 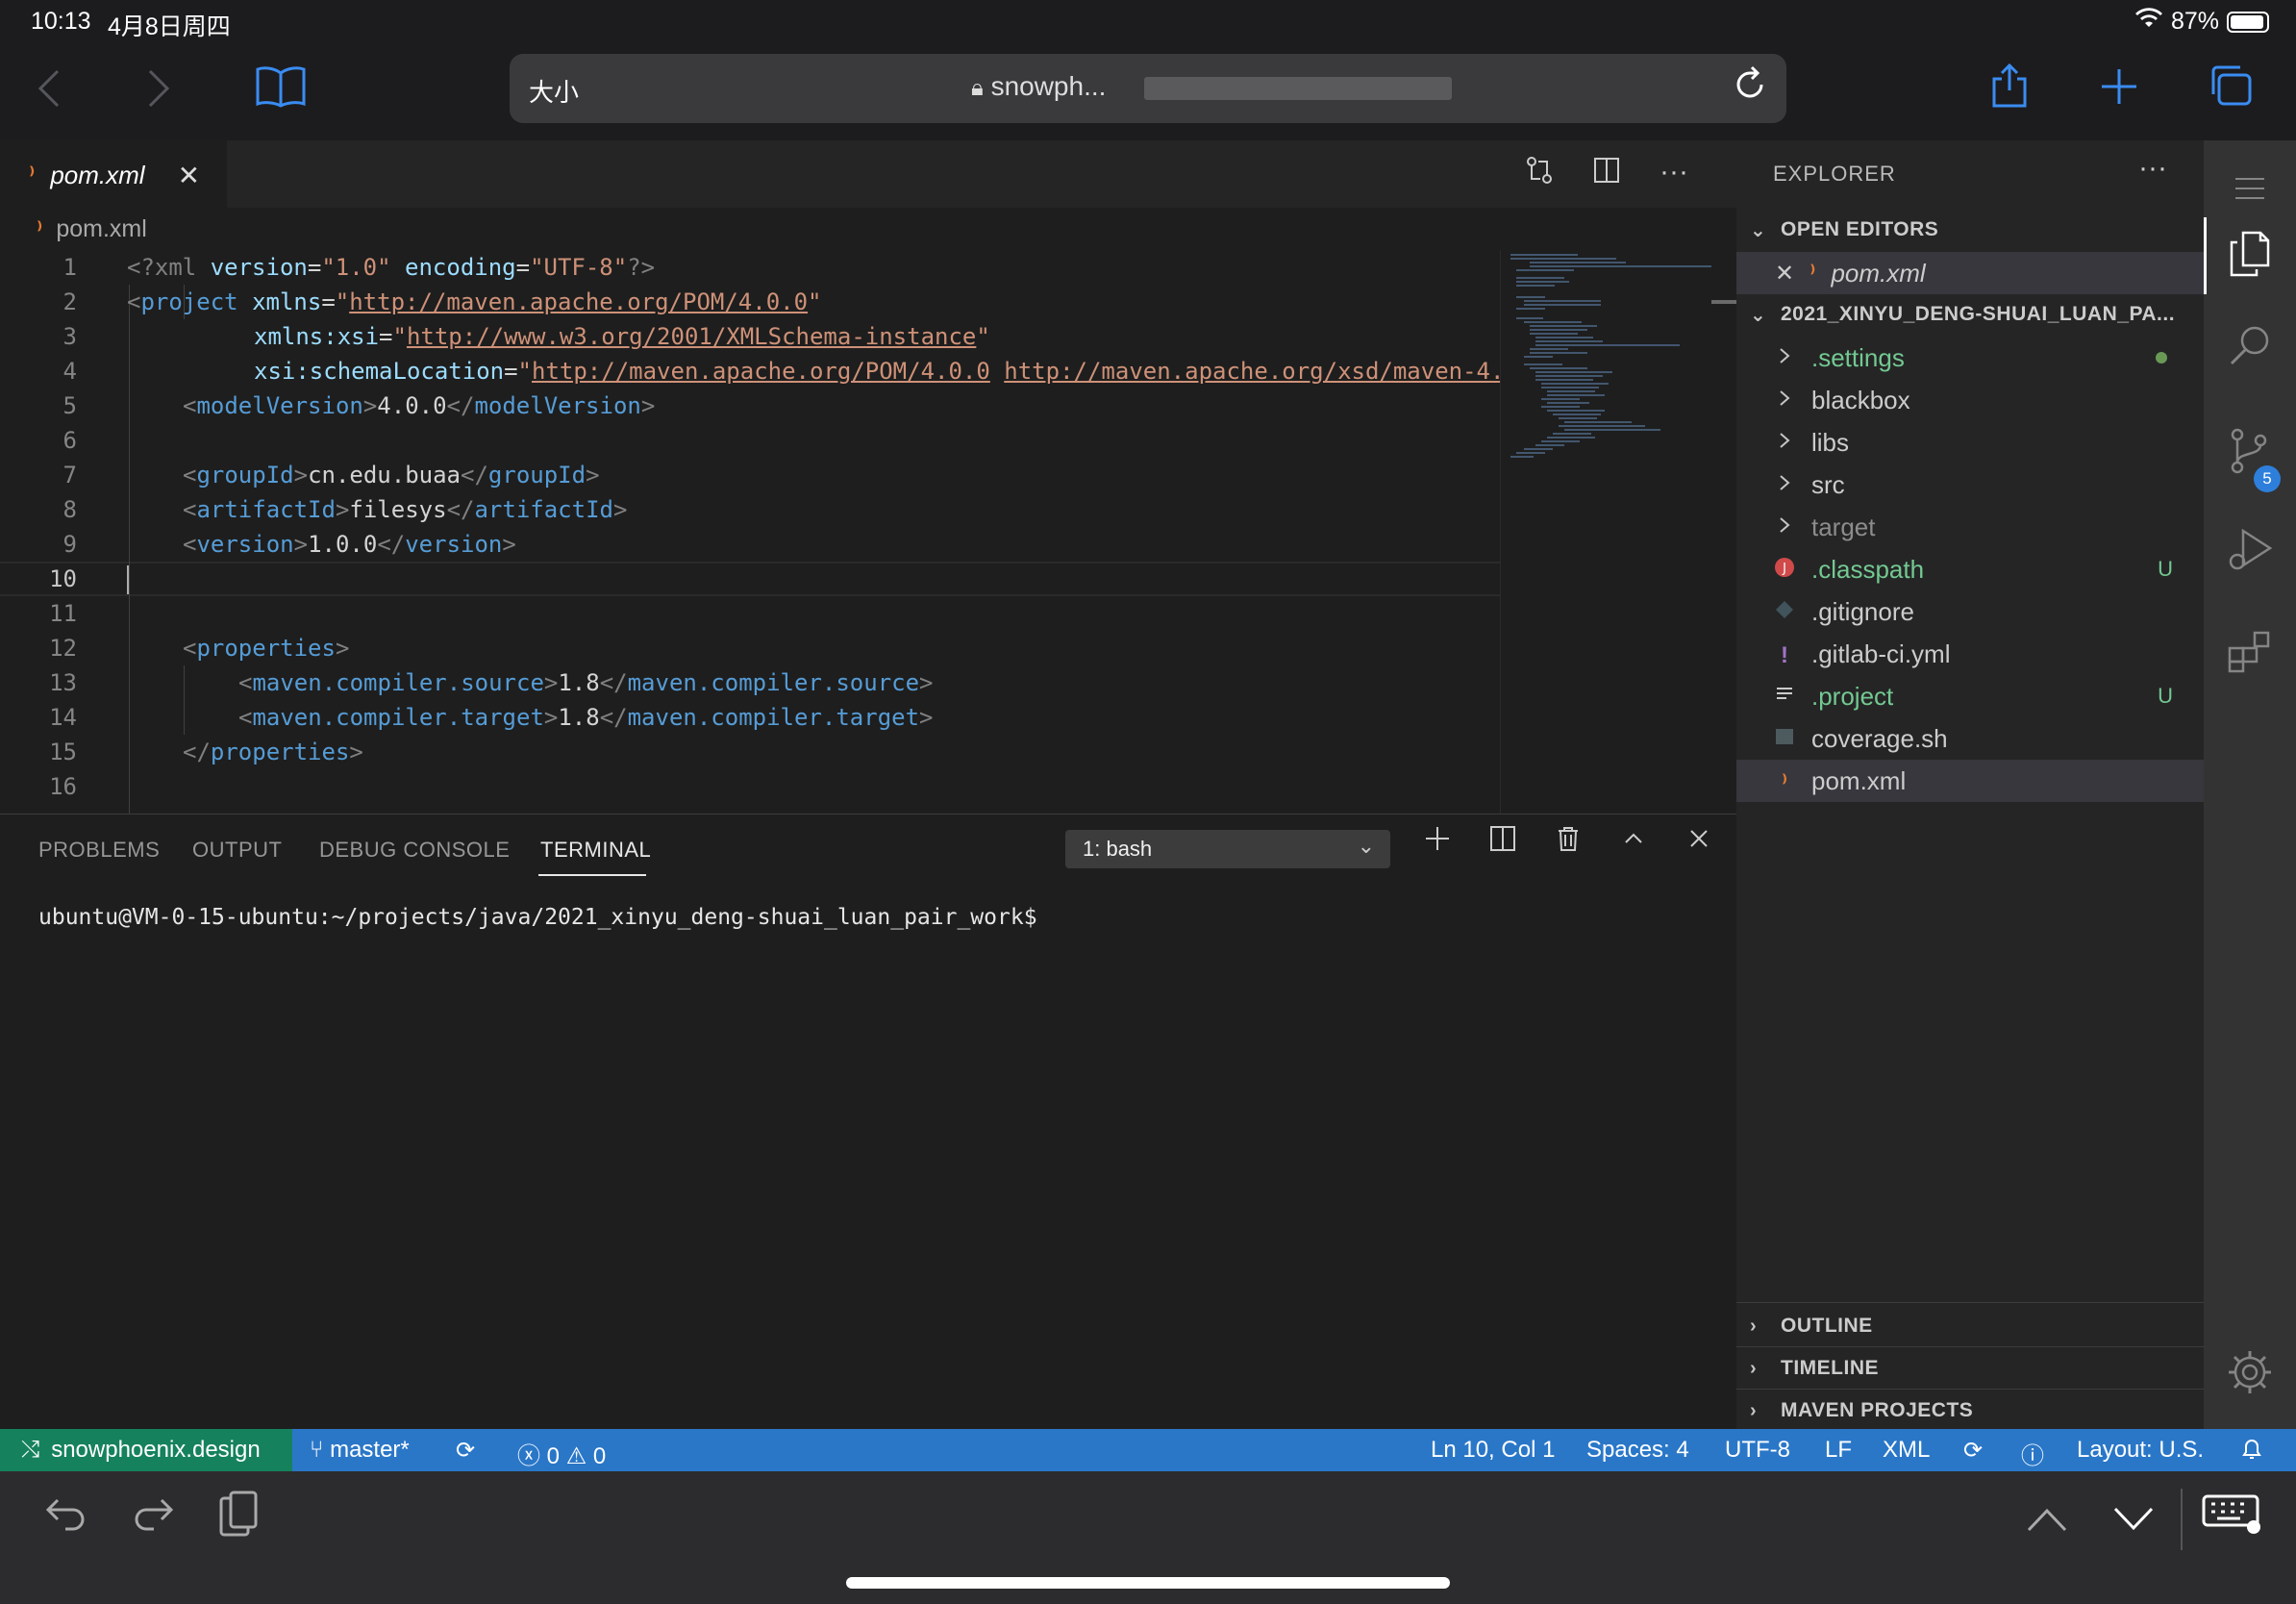 I want to click on compare-changes-icon, so click(x=1539, y=174).